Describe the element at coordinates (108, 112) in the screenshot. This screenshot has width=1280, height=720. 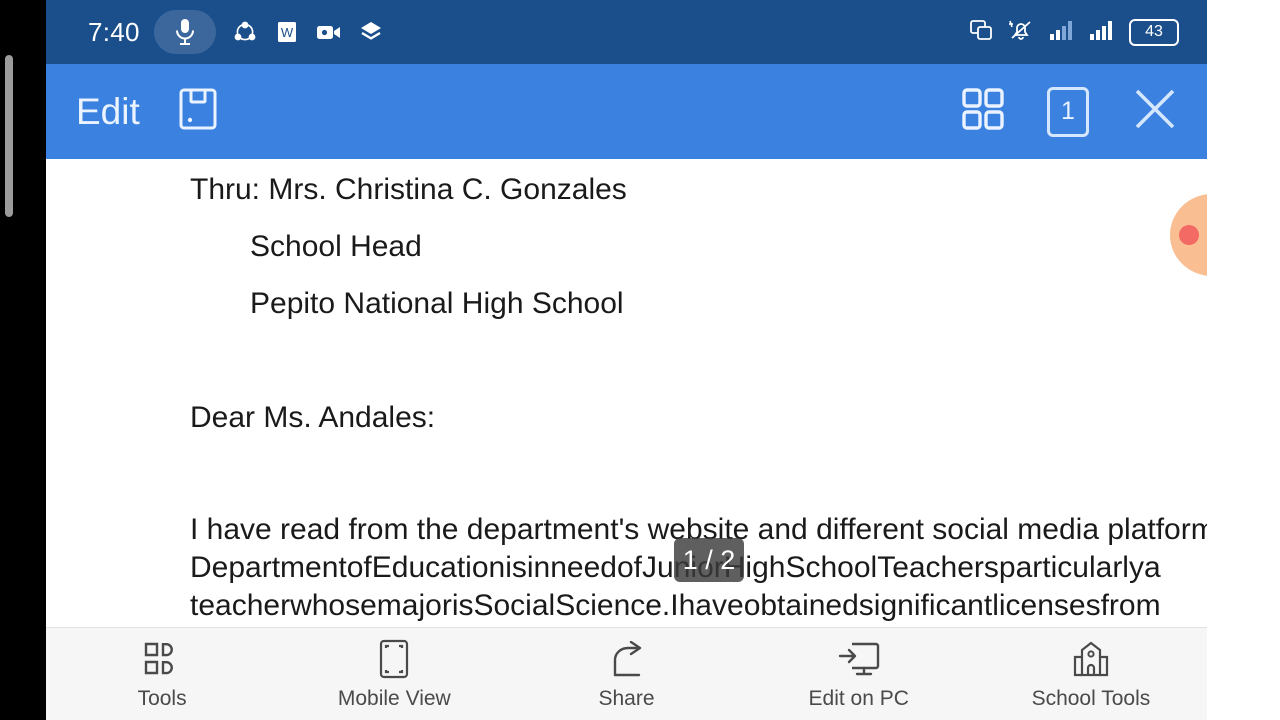
I see `edit-mode-button: Edit` at that location.